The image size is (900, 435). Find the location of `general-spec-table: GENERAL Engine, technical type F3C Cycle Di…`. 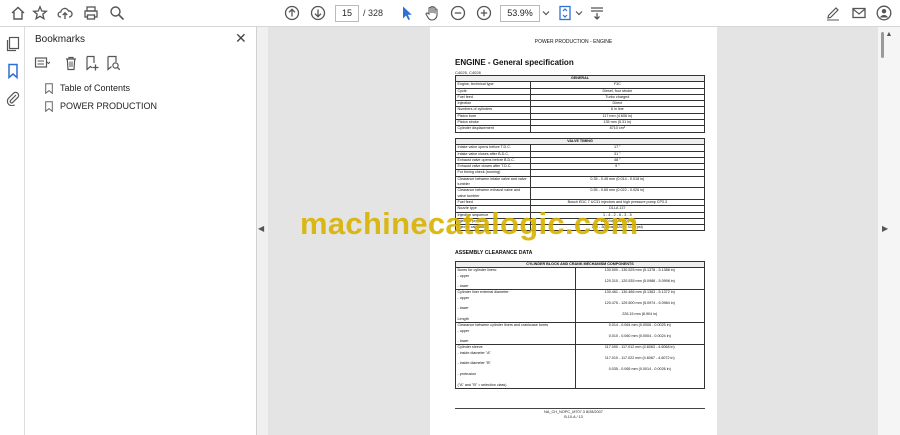

general-spec-table: GENERAL Engine, technical type F3C Cycle Di… is located at coordinates (580, 103).